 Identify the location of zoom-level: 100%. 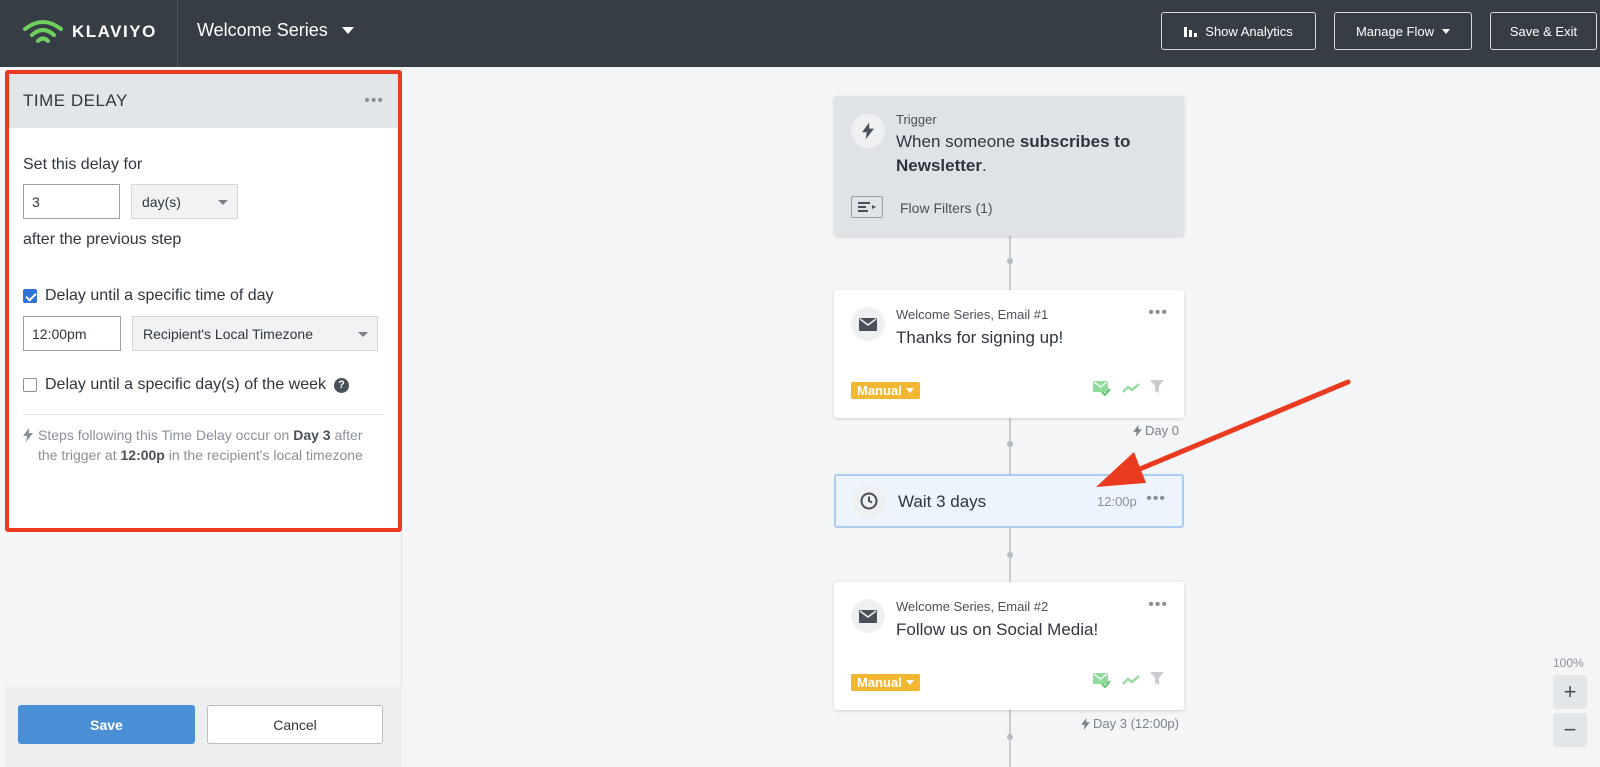
(1568, 663).